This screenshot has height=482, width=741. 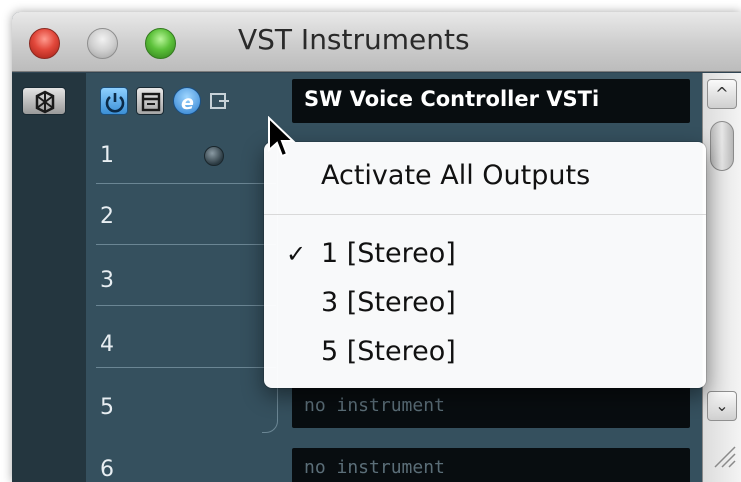 What do you see at coordinates (485, 176) in the screenshot?
I see `menu-item-activate-all-outputs: Activate All Outputs` at bounding box center [485, 176].